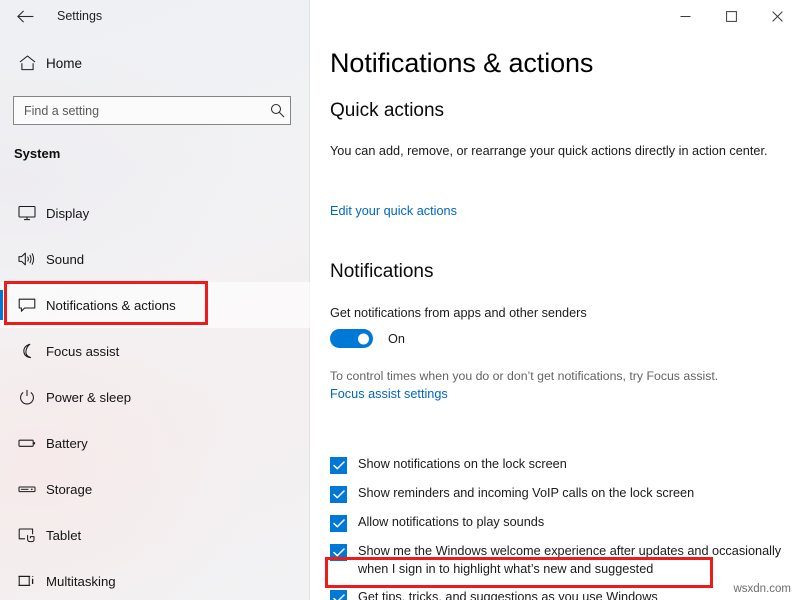 The height and width of the screenshot is (600, 800). I want to click on sidebar-item-multitasking: Multitasking, so click(155, 579).